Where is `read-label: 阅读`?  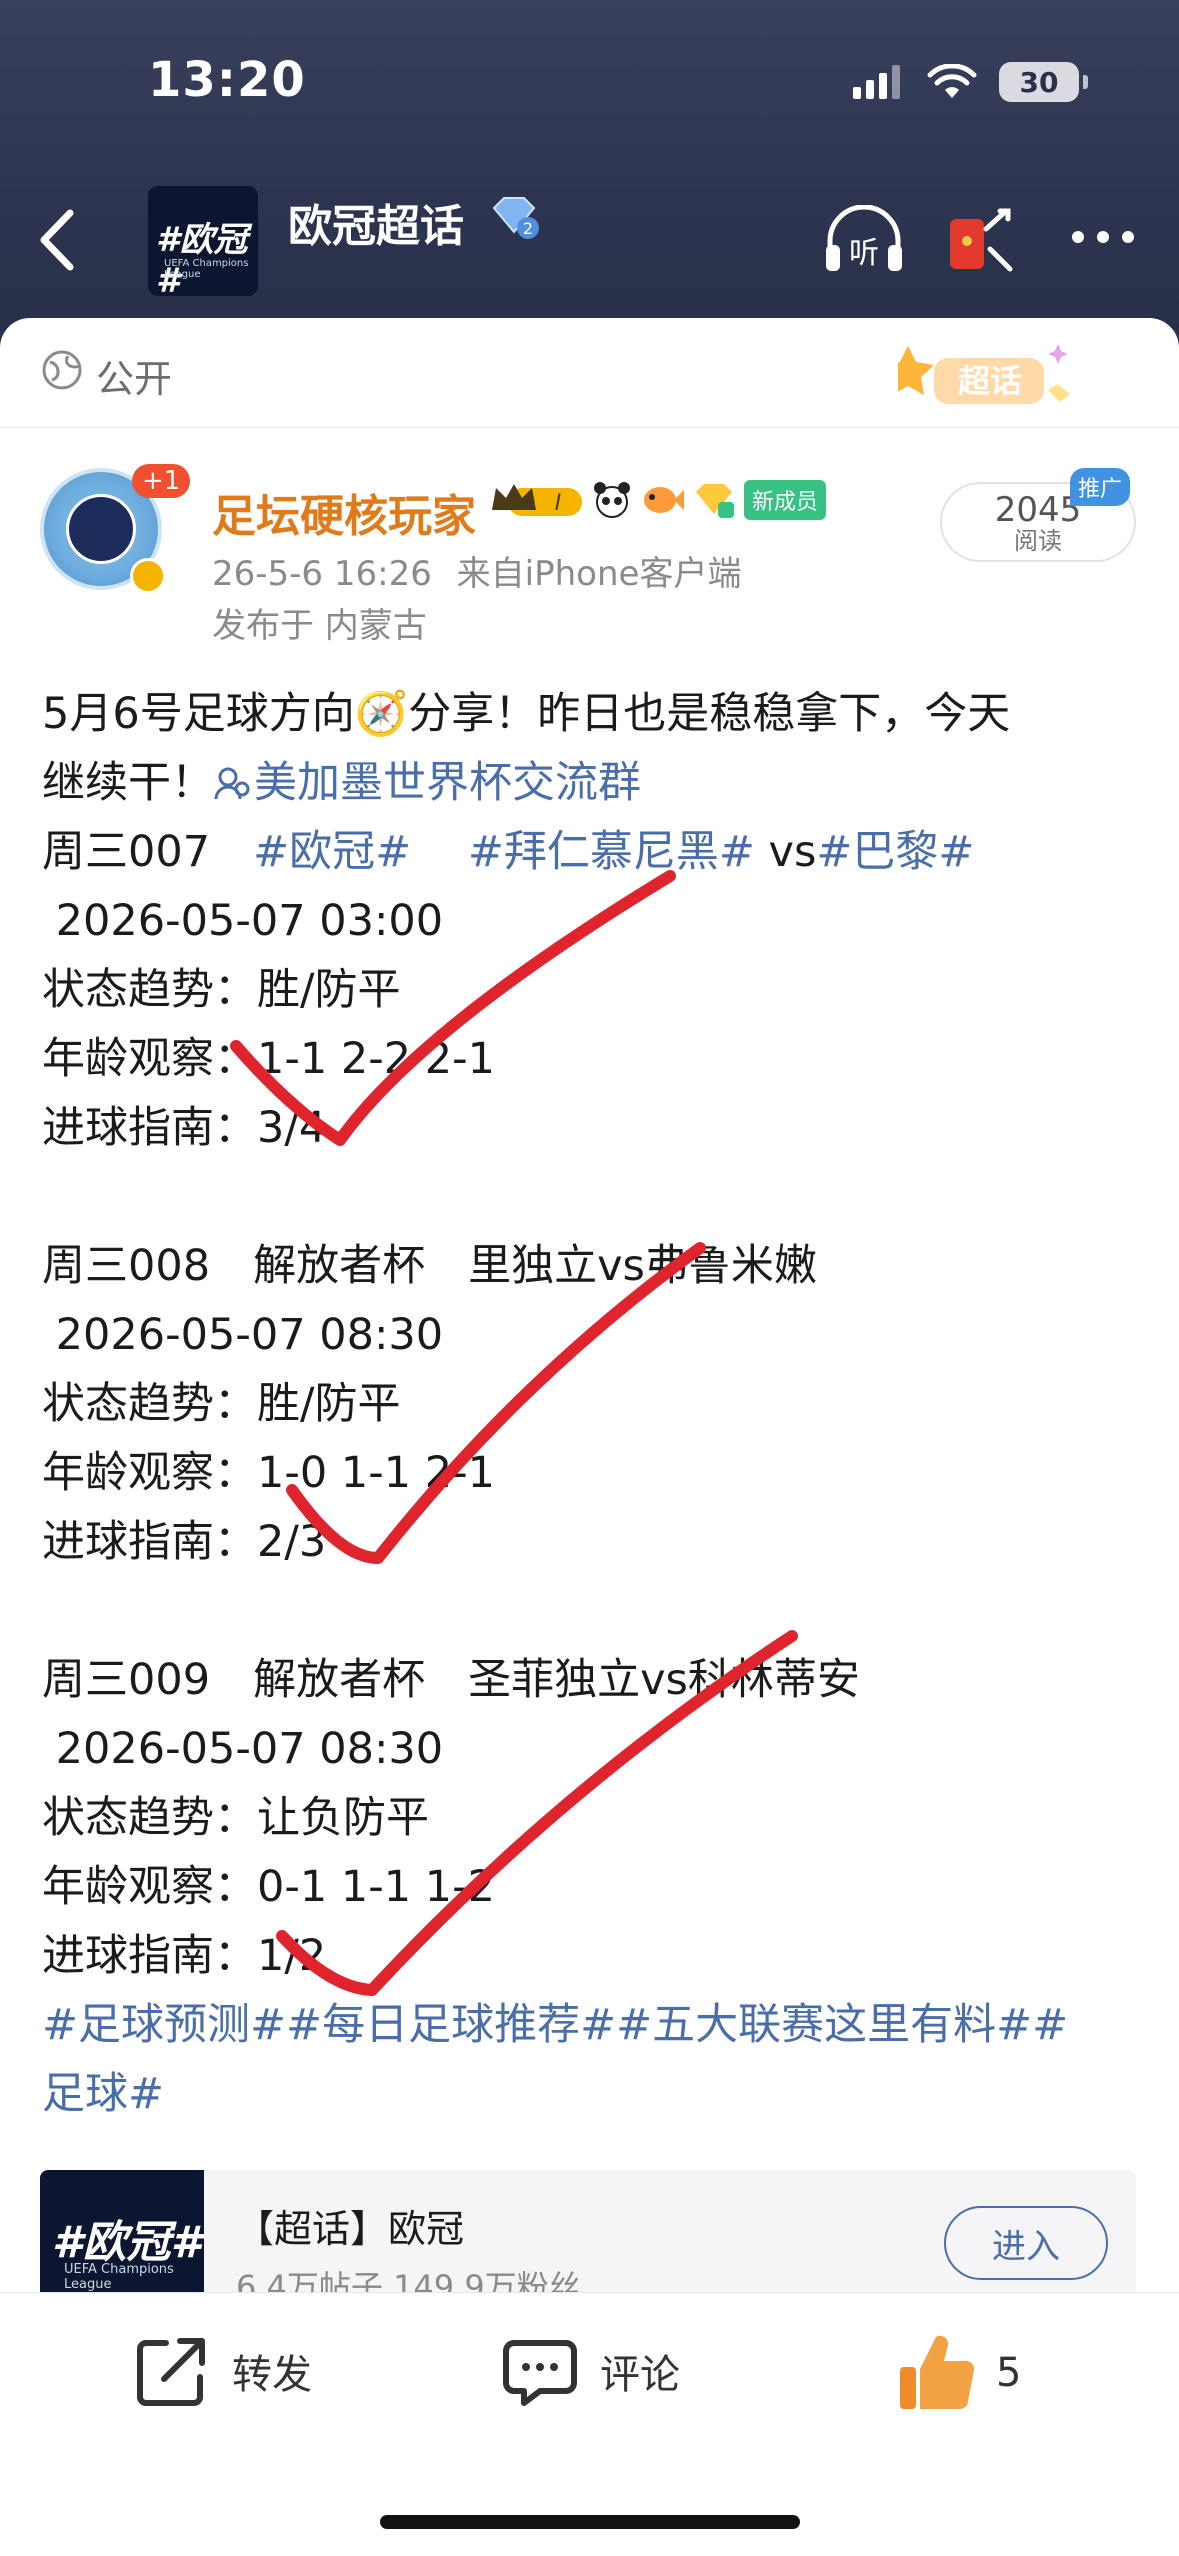
read-label: 阅读 is located at coordinates (1038, 541).